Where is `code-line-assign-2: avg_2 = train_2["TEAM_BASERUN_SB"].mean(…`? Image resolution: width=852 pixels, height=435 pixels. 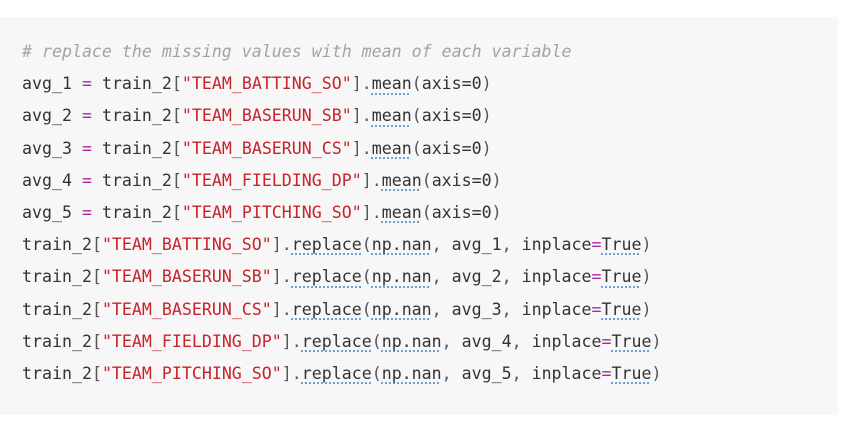
code-line-assign-2: avg_2 = train_2["TEAM_BASERUN_SB"].mean(… is located at coordinates (257, 116).